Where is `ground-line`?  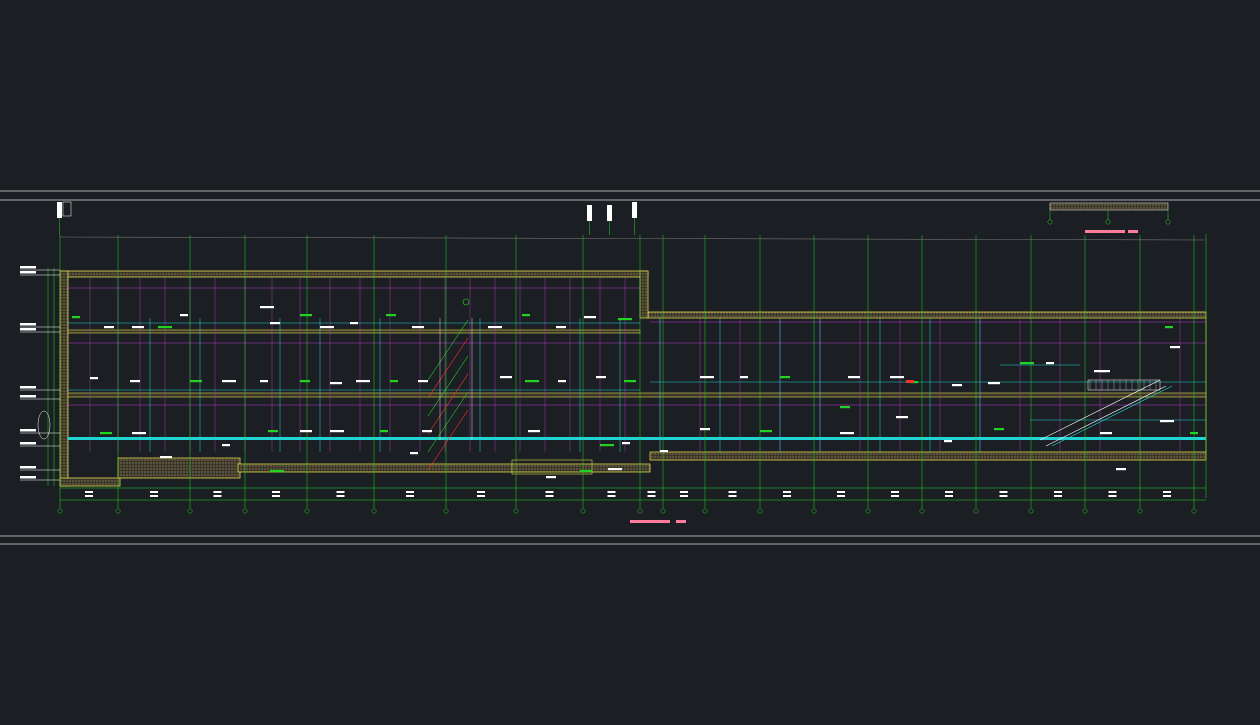 ground-line is located at coordinates (632, 238).